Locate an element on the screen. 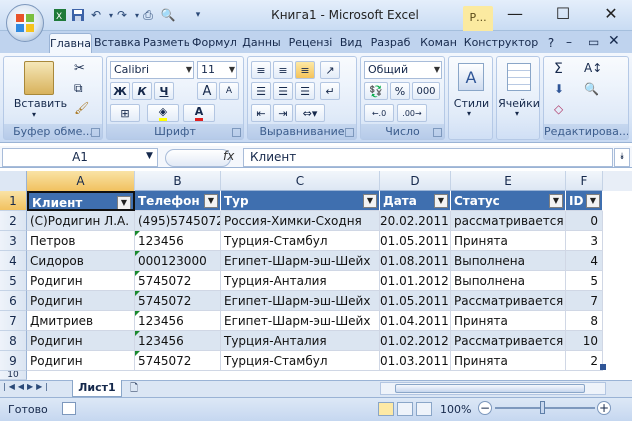  office-button is located at coordinates (25, 23).